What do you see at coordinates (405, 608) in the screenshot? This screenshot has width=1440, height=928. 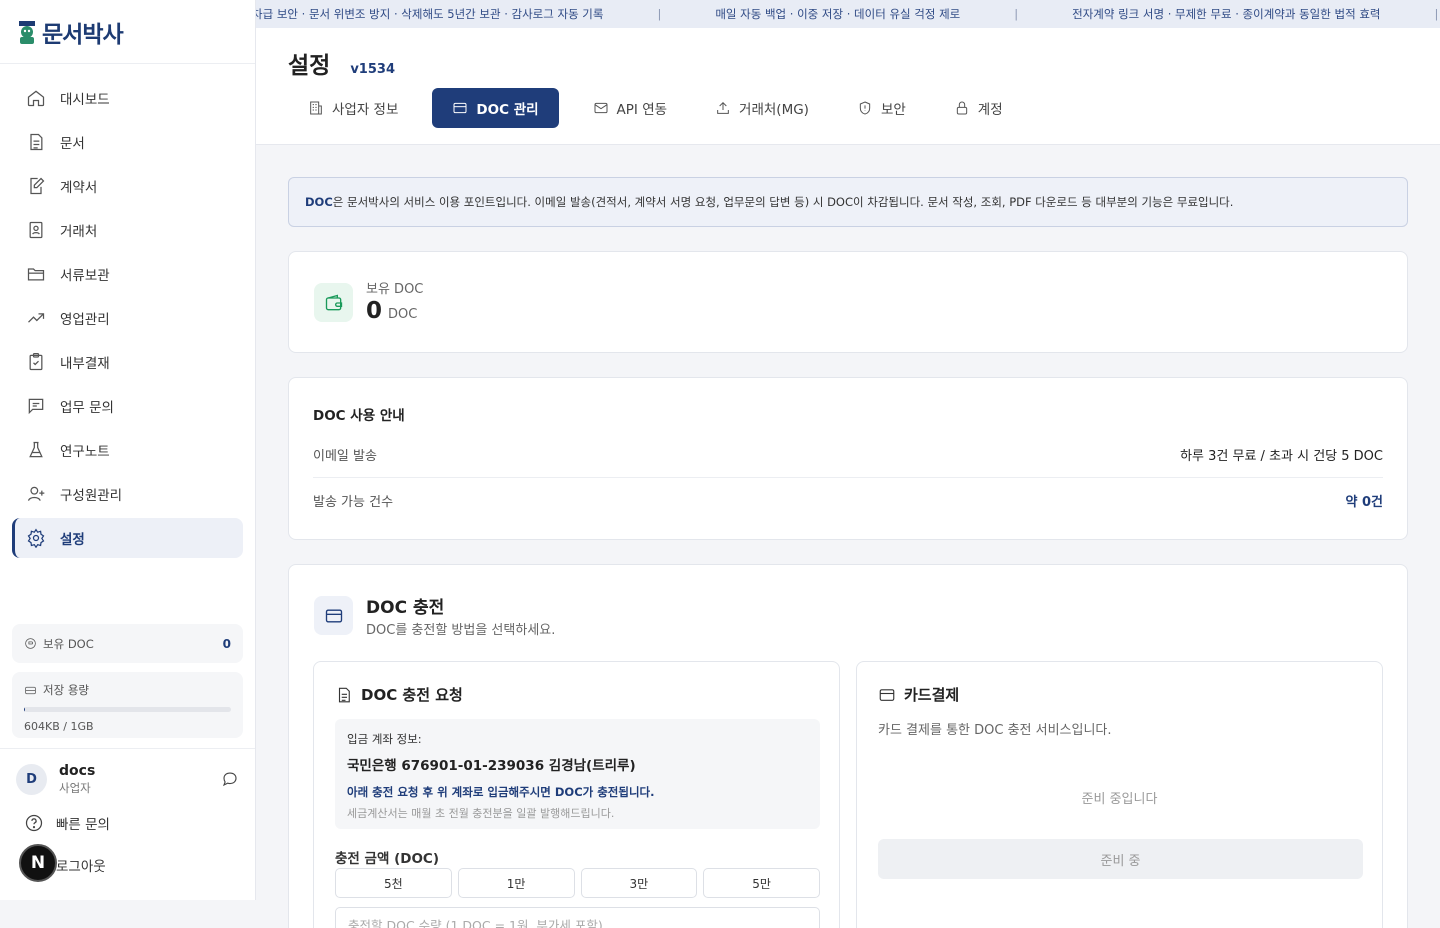 I see `charge-title: DOC 충전` at bounding box center [405, 608].